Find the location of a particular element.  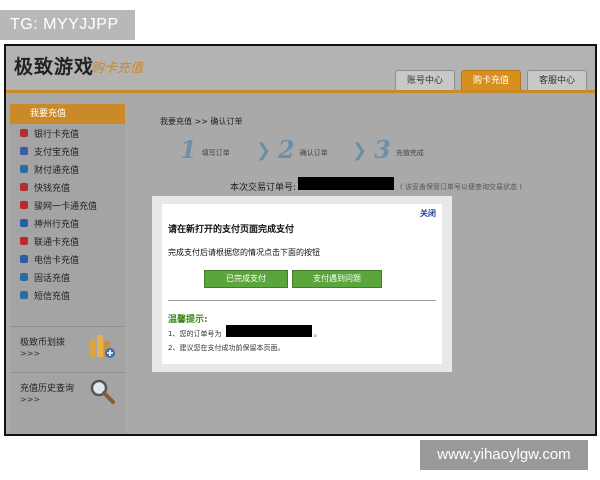

phone-icon is located at coordinates (24, 277).